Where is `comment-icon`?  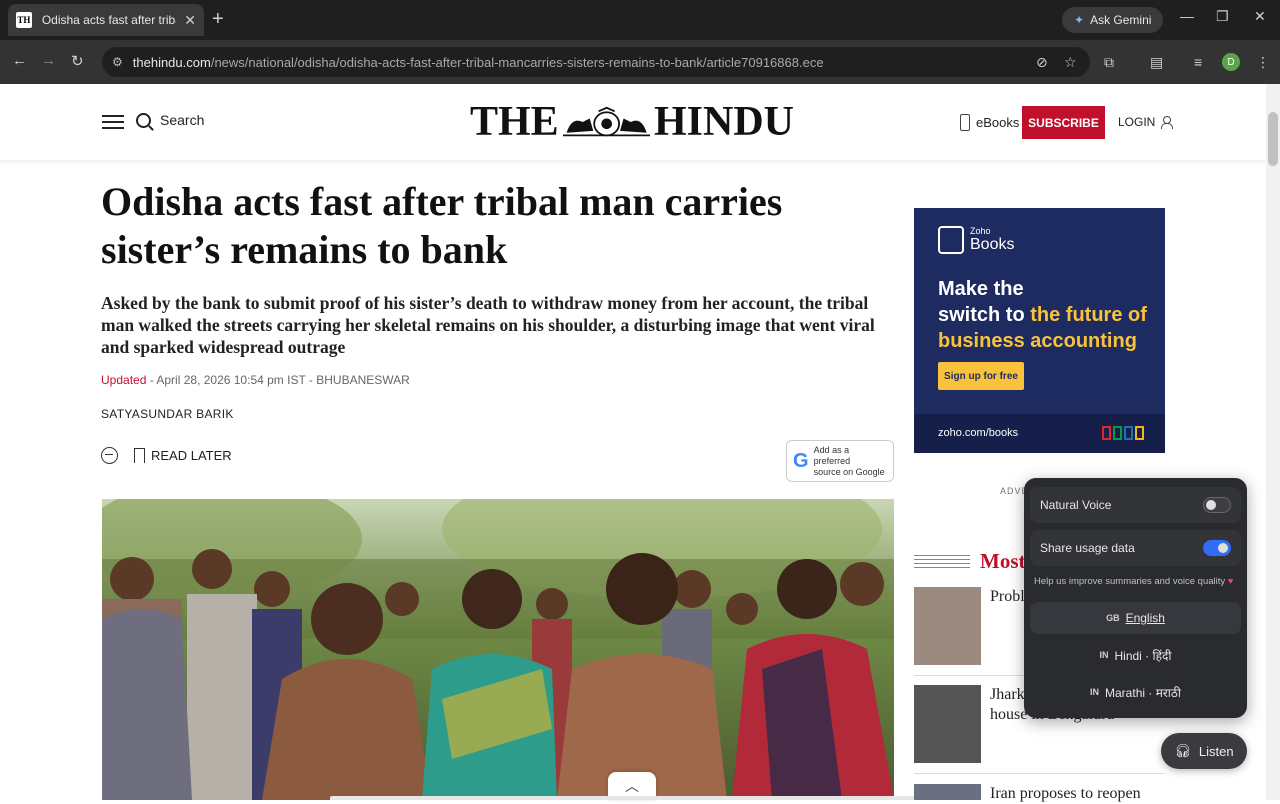
comment-icon is located at coordinates (109, 455).